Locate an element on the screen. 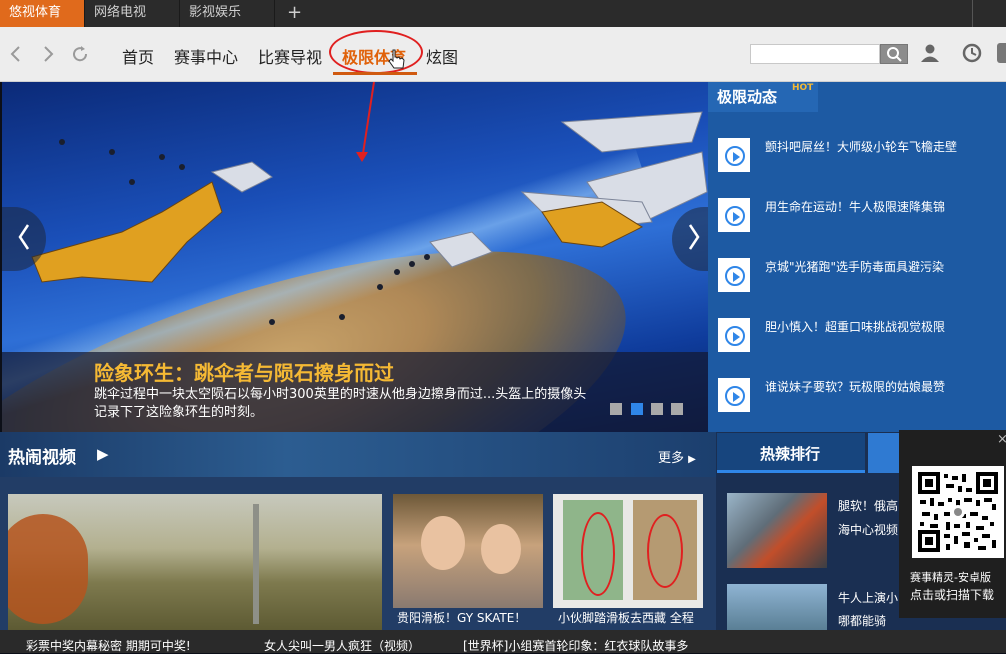 Image resolution: width=1006 pixels, height=654 pixels. more-arrow-icon: ▶ is located at coordinates (692, 459).